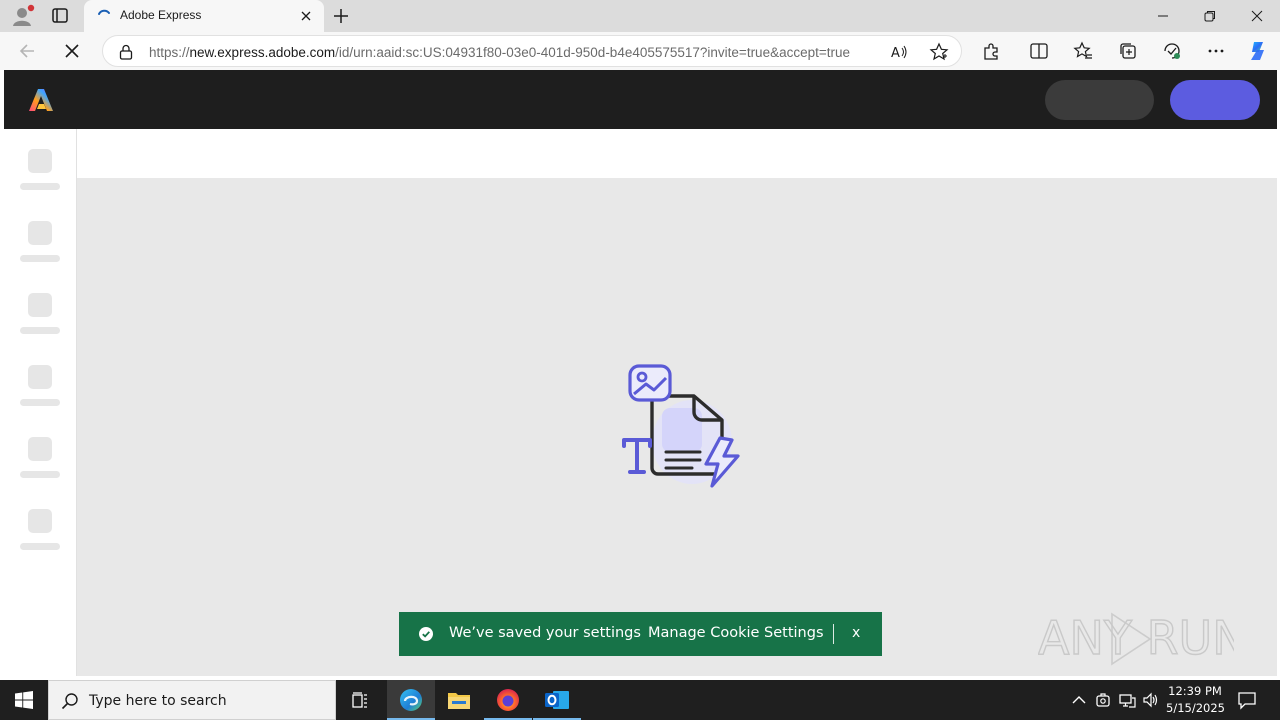 The image size is (1280, 720). Describe the element at coordinates (60, 16) in the screenshot. I see `tab-actions-icon` at that location.